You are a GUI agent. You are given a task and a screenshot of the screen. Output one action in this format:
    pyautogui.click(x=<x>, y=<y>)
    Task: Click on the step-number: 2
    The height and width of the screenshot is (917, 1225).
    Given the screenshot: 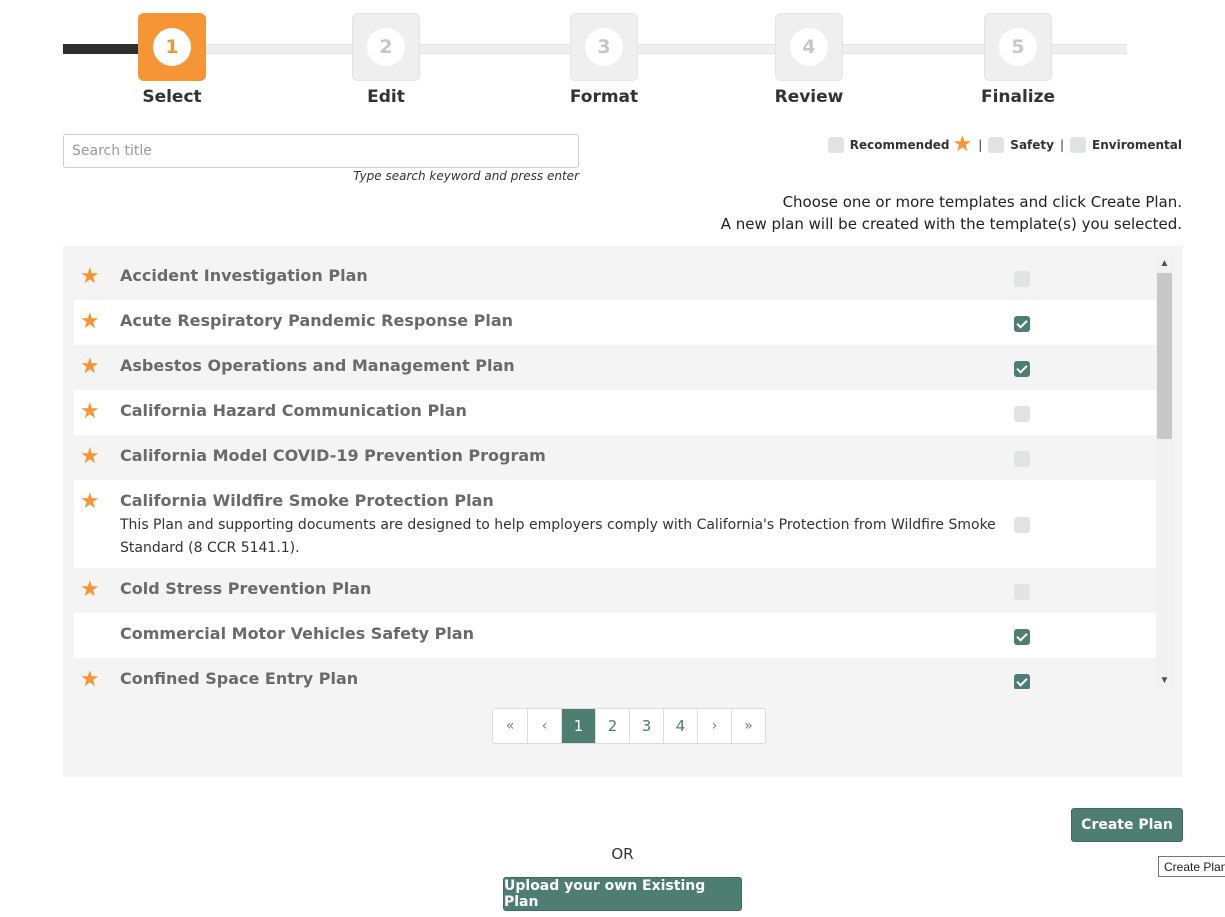 What is the action you would take?
    pyautogui.click(x=386, y=47)
    